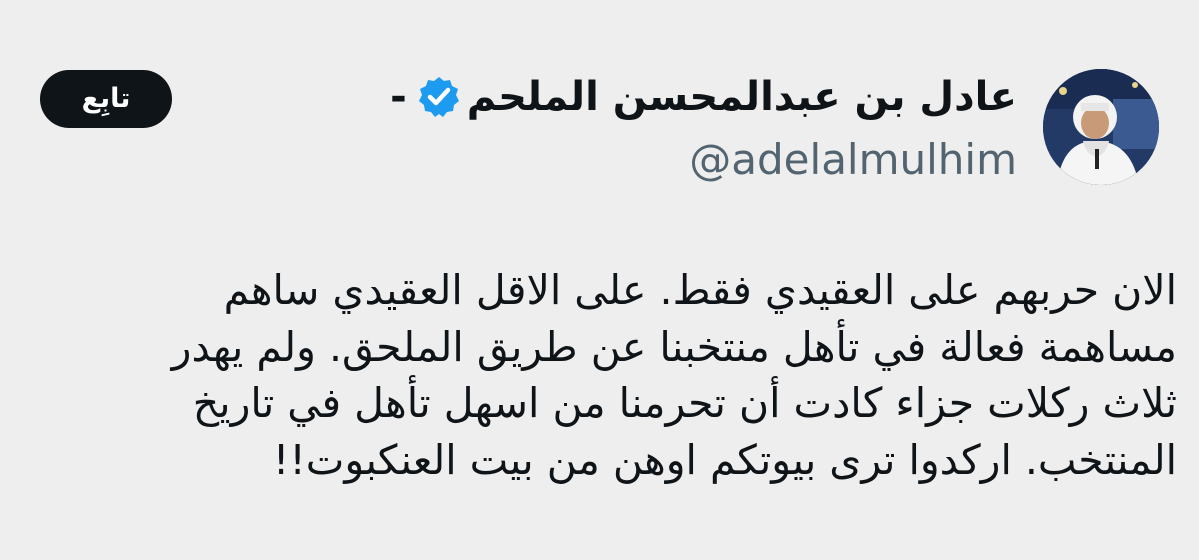 The image size is (1199, 560). I want to click on author-name-suffix: -, so click(398, 97).